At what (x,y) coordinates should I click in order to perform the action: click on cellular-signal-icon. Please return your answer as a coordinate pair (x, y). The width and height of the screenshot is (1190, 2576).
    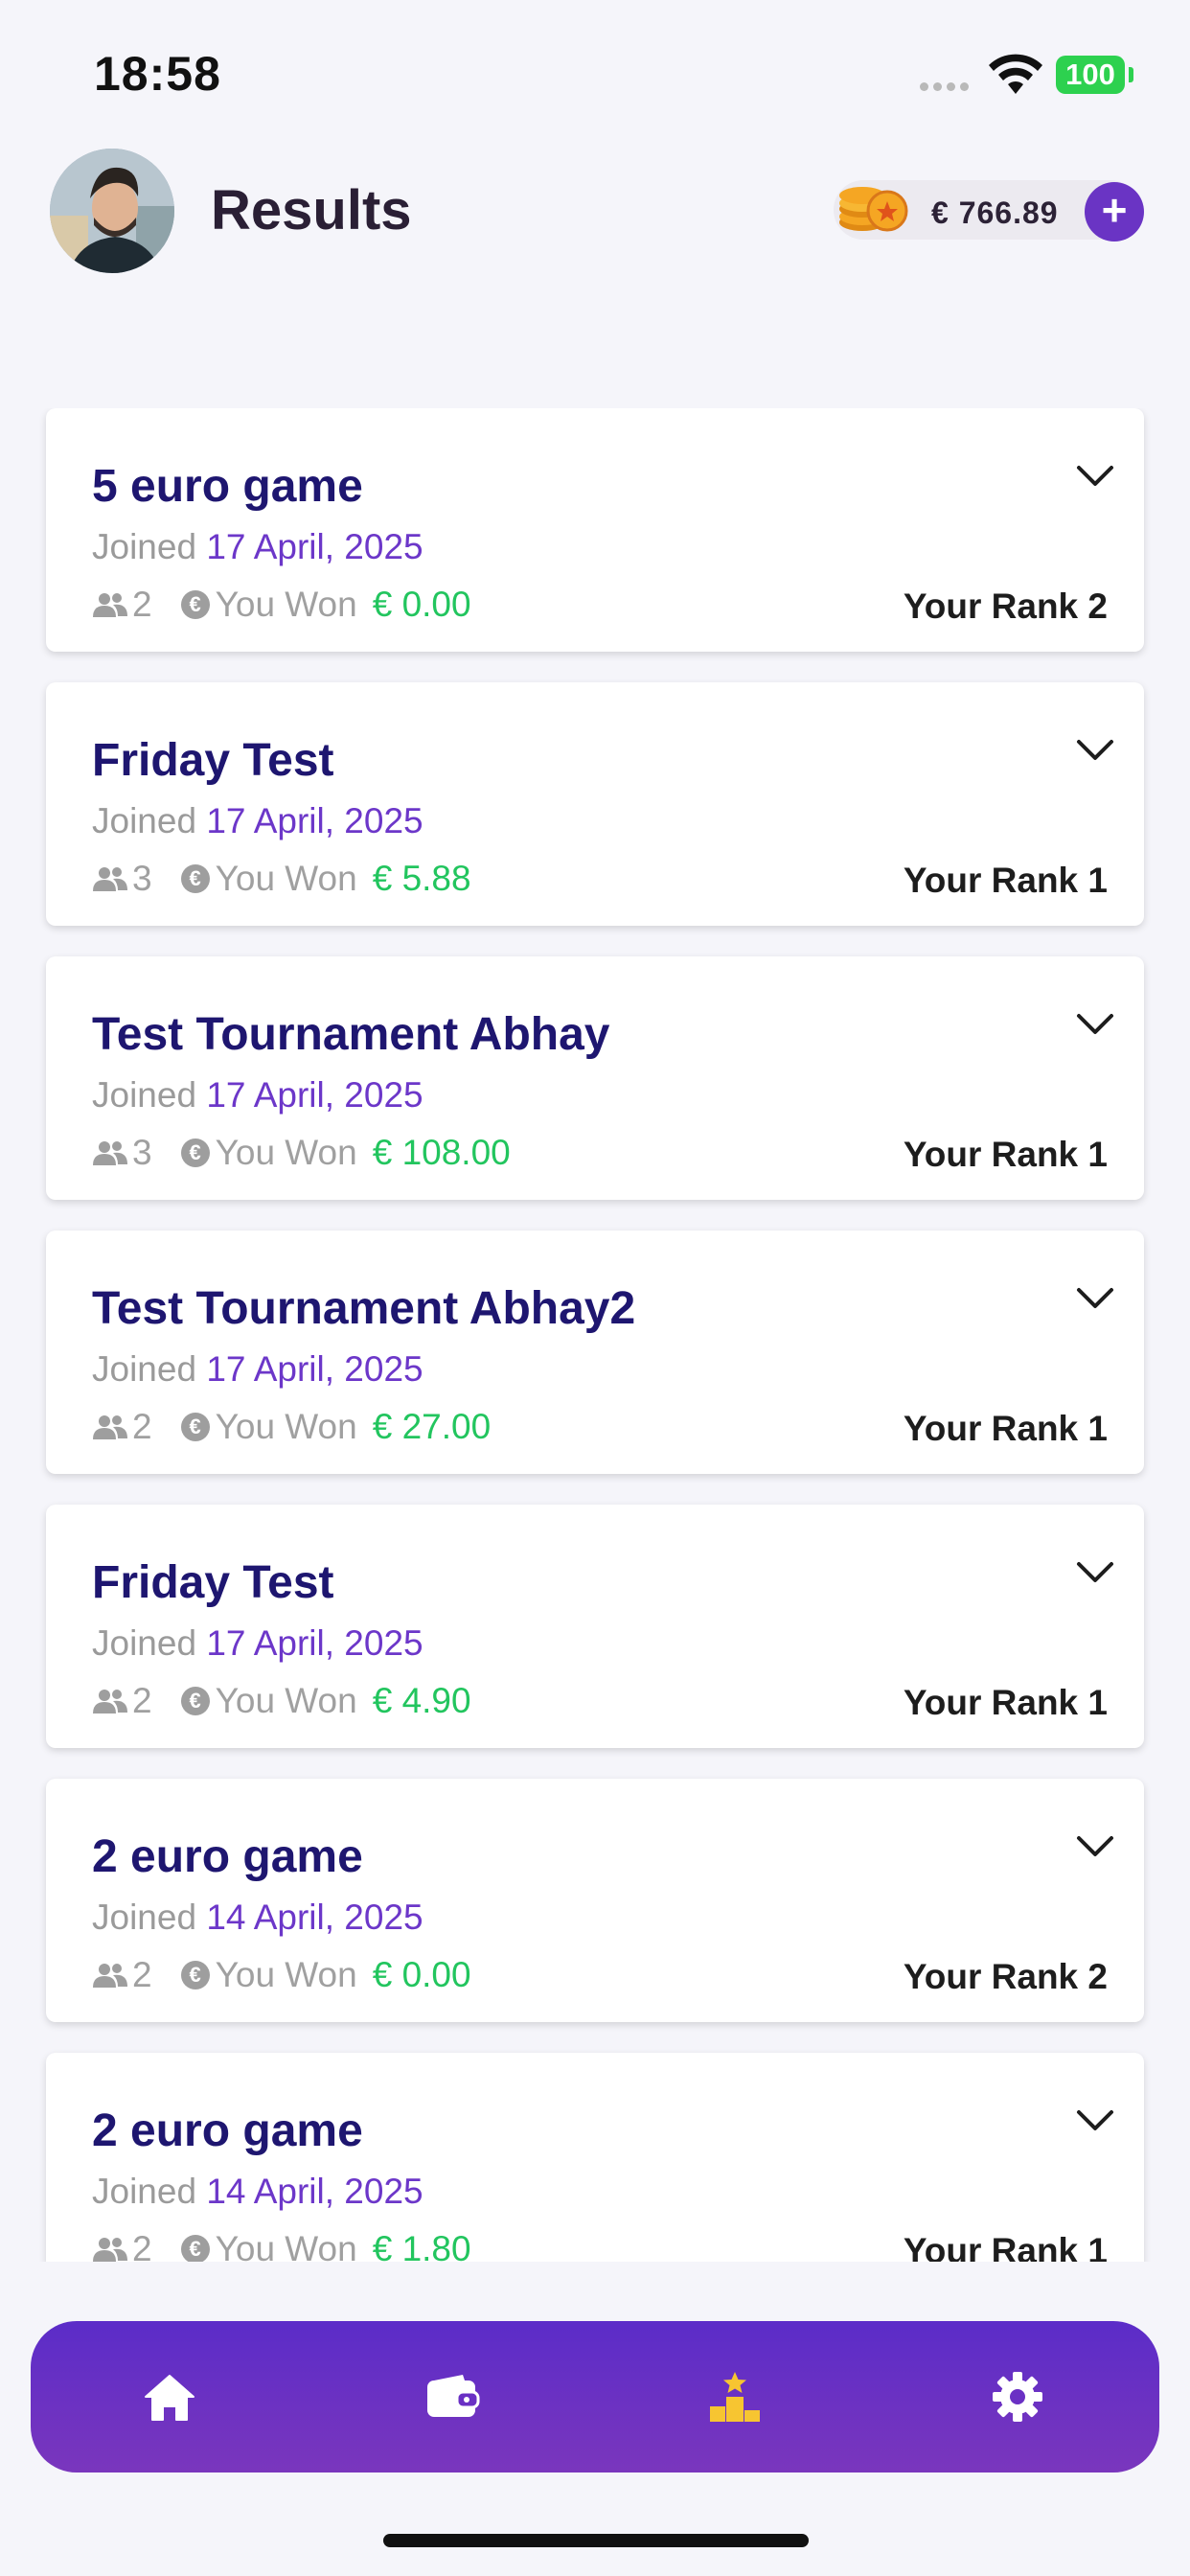
    Looking at the image, I should click on (945, 86).